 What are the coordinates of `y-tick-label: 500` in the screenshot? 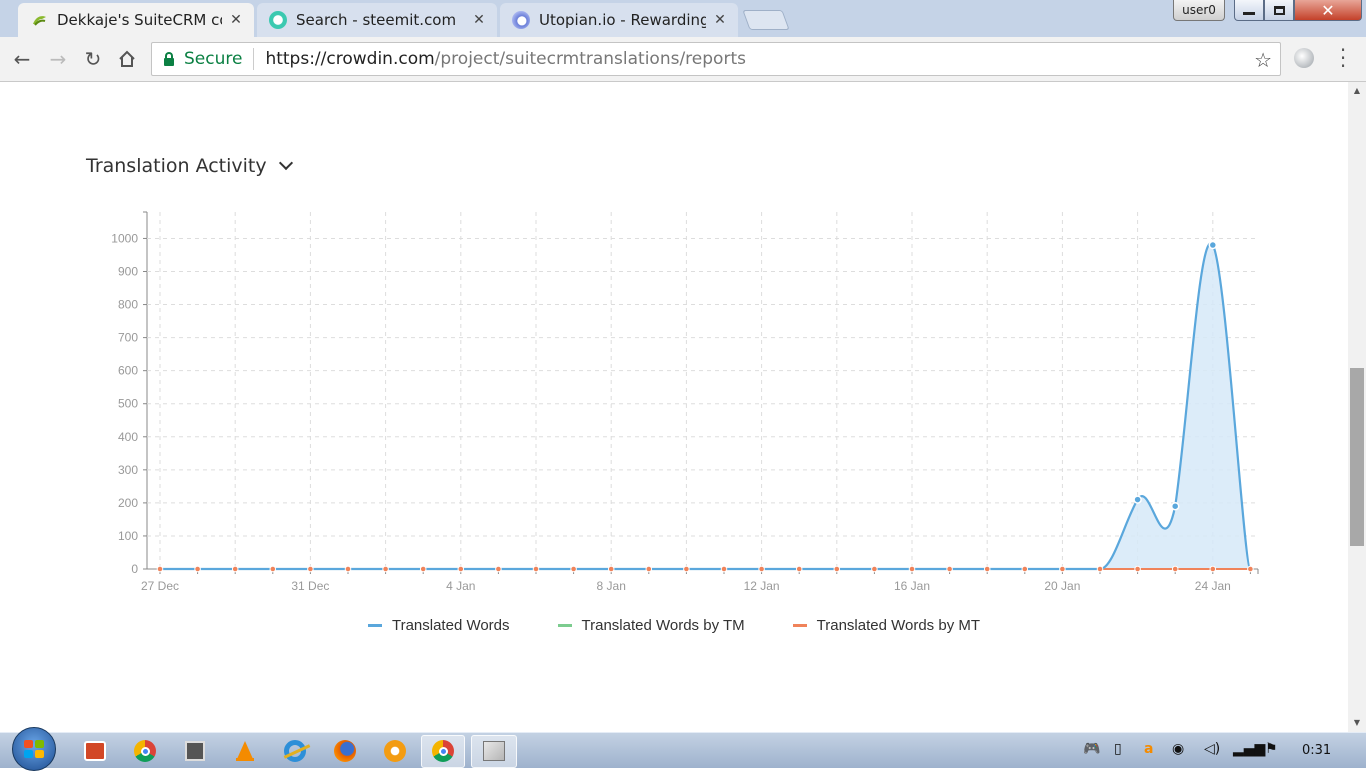 It's located at (128, 404).